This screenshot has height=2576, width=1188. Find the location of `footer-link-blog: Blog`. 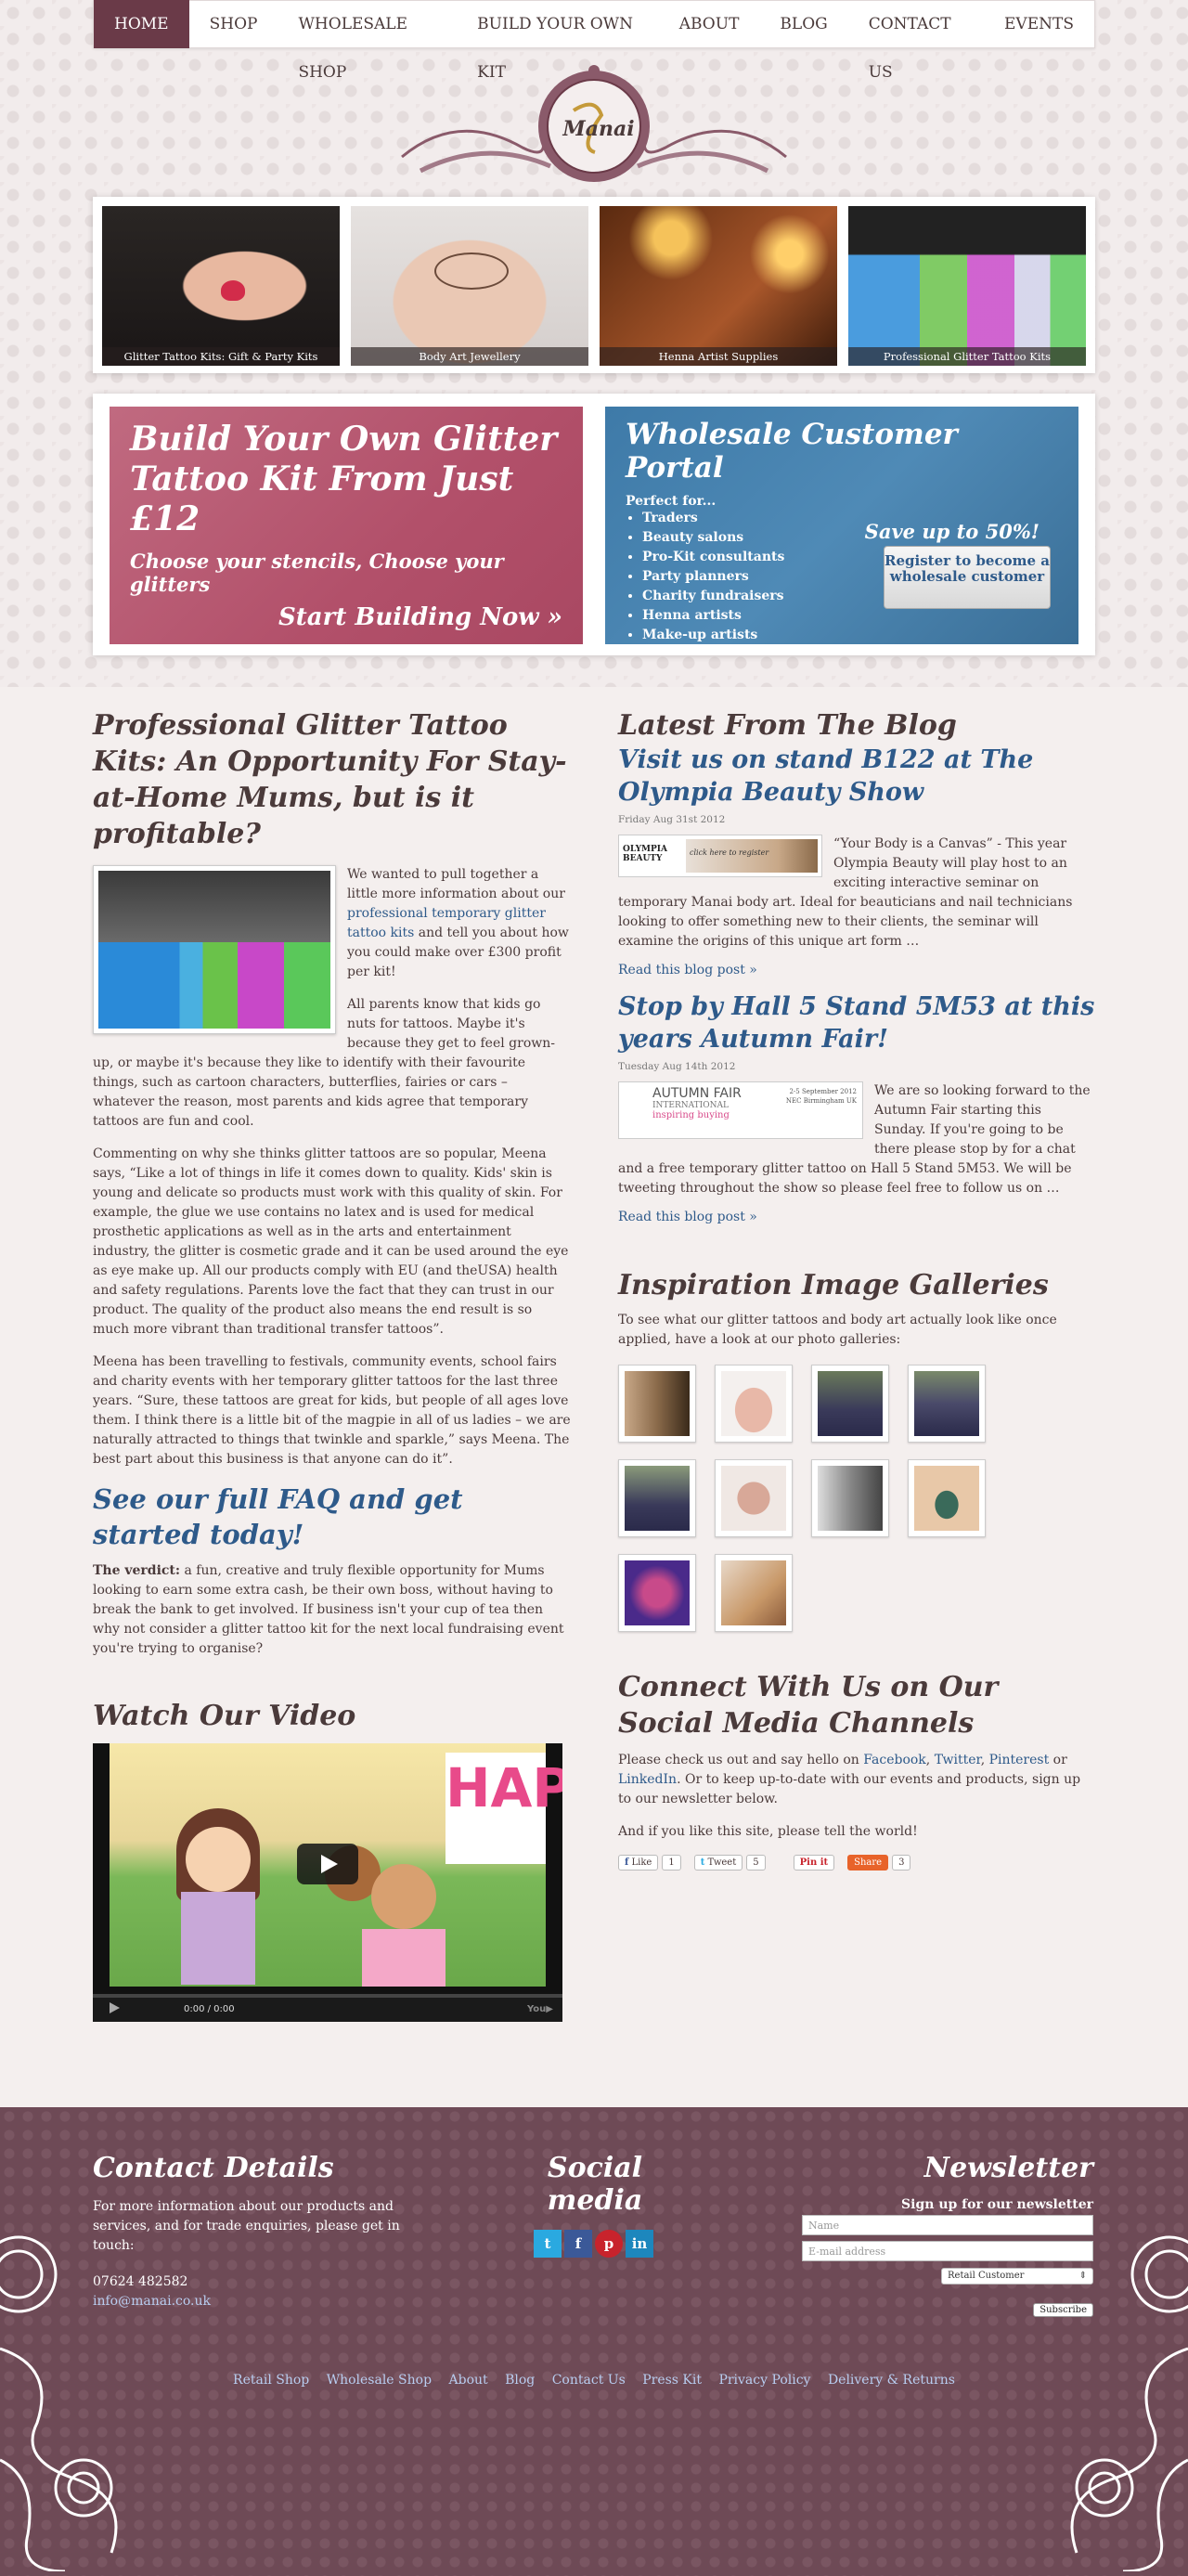

footer-link-blog: Blog is located at coordinates (520, 2380).